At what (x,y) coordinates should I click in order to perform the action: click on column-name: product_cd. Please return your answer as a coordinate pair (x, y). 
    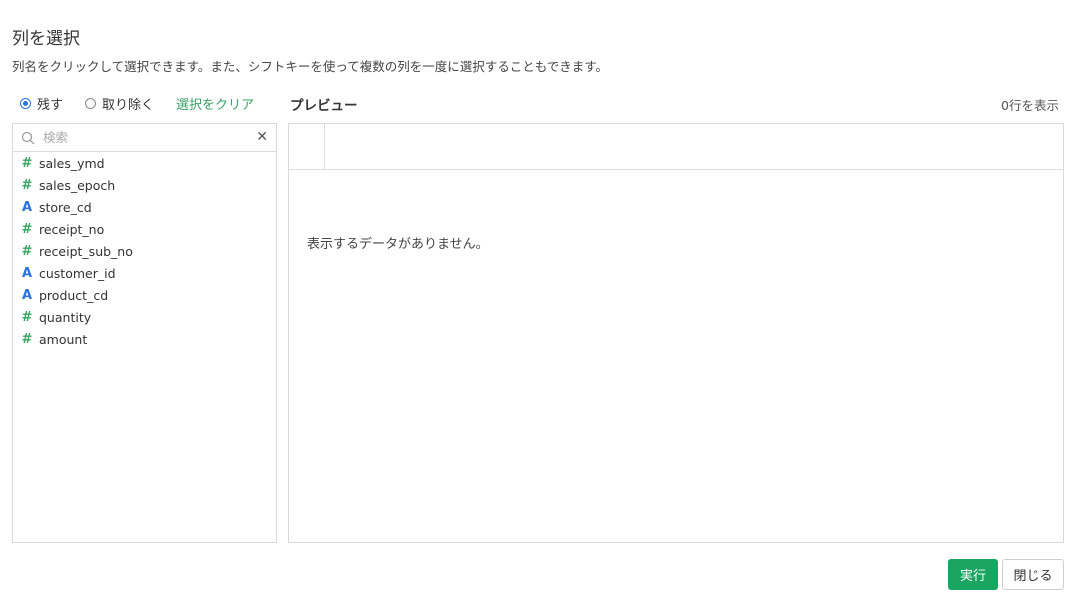
    Looking at the image, I should click on (74, 295).